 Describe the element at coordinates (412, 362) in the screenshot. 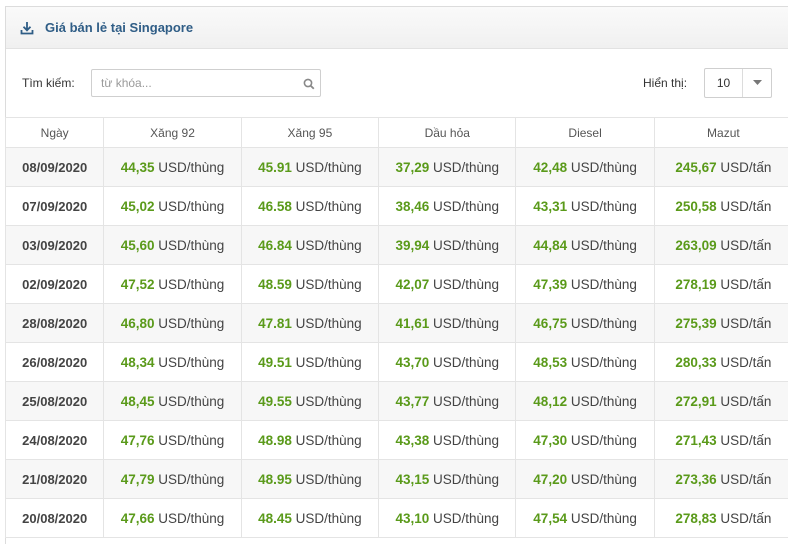

I see `price-value: 43,70` at that location.